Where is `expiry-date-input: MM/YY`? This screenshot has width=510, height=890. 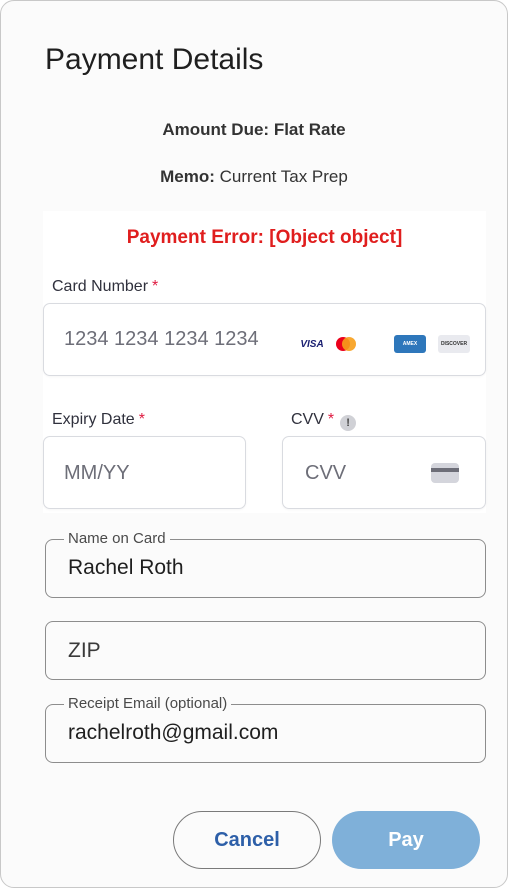 expiry-date-input: MM/YY is located at coordinates (144, 472).